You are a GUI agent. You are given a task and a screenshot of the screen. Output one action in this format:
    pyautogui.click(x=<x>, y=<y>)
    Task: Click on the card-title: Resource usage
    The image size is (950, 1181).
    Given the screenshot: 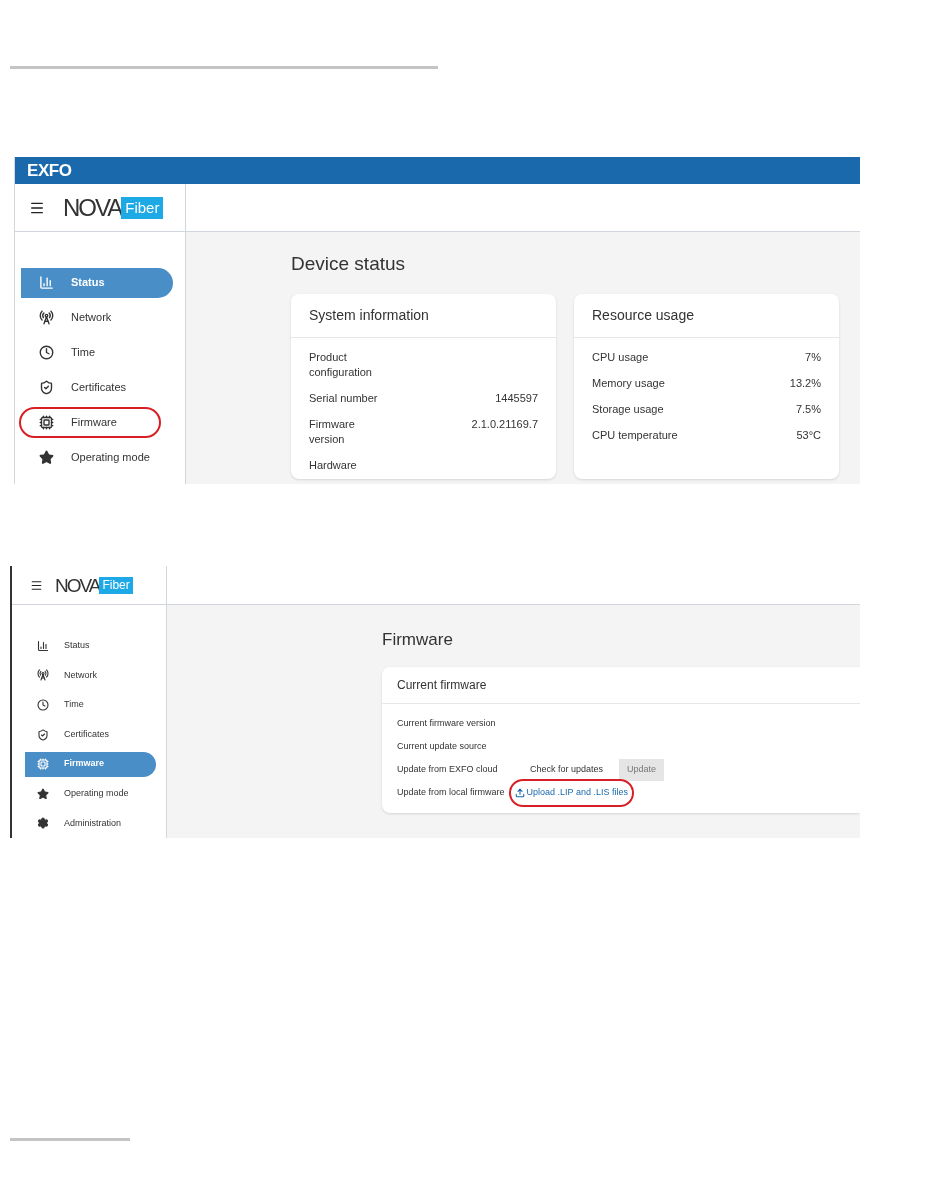 What is the action you would take?
    pyautogui.click(x=706, y=315)
    